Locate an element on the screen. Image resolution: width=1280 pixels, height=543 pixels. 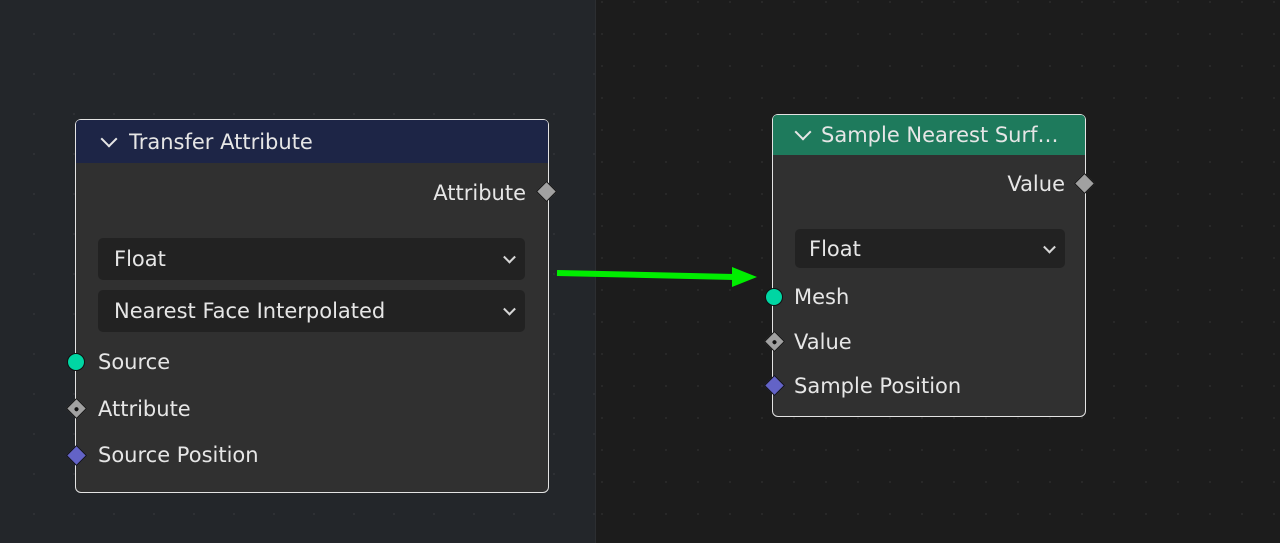
arrow-shaft is located at coordinates (645, 275).